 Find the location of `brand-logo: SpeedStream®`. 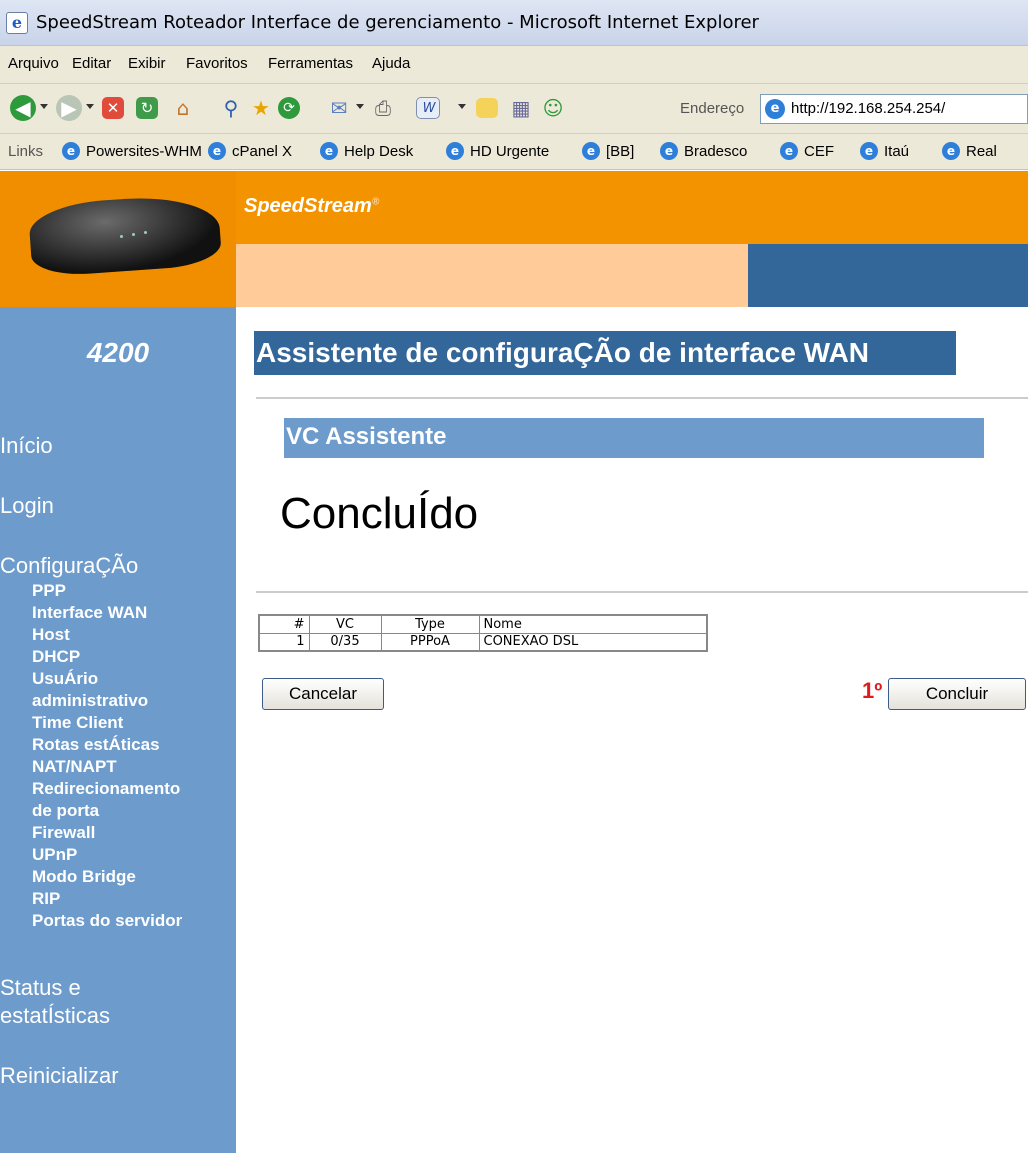

brand-logo: SpeedStream® is located at coordinates (312, 206).